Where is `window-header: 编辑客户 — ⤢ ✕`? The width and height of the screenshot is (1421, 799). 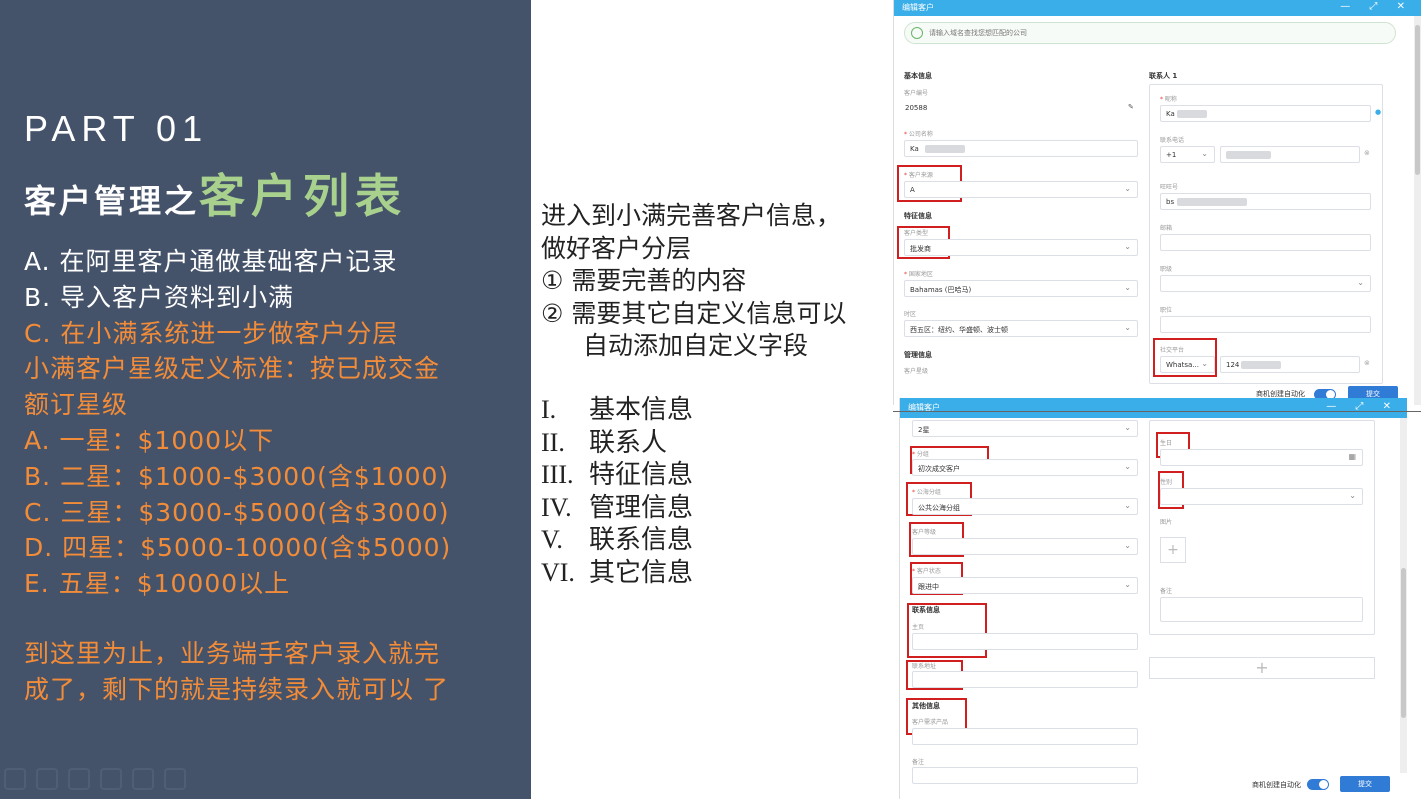 window-header: 编辑客户 — ⤢ ✕ is located at coordinates (1157, 8).